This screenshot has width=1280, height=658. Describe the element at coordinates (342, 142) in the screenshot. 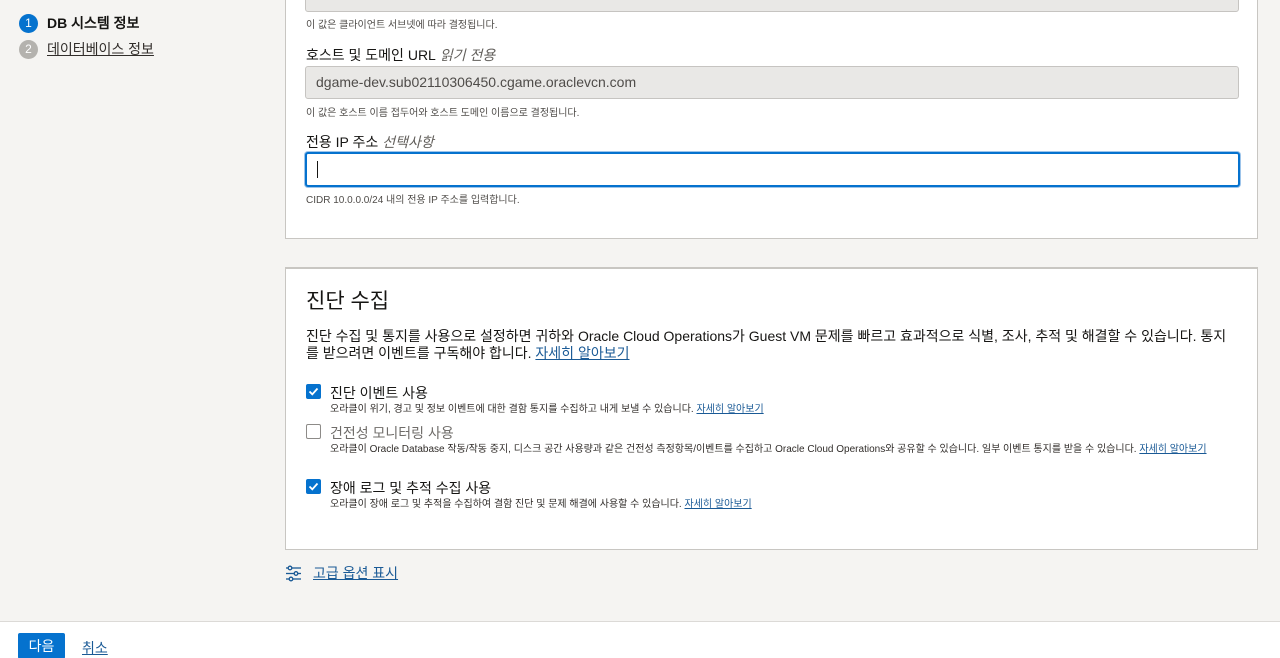

I see `private-ip-label-text: 전용 IP 주소` at that location.